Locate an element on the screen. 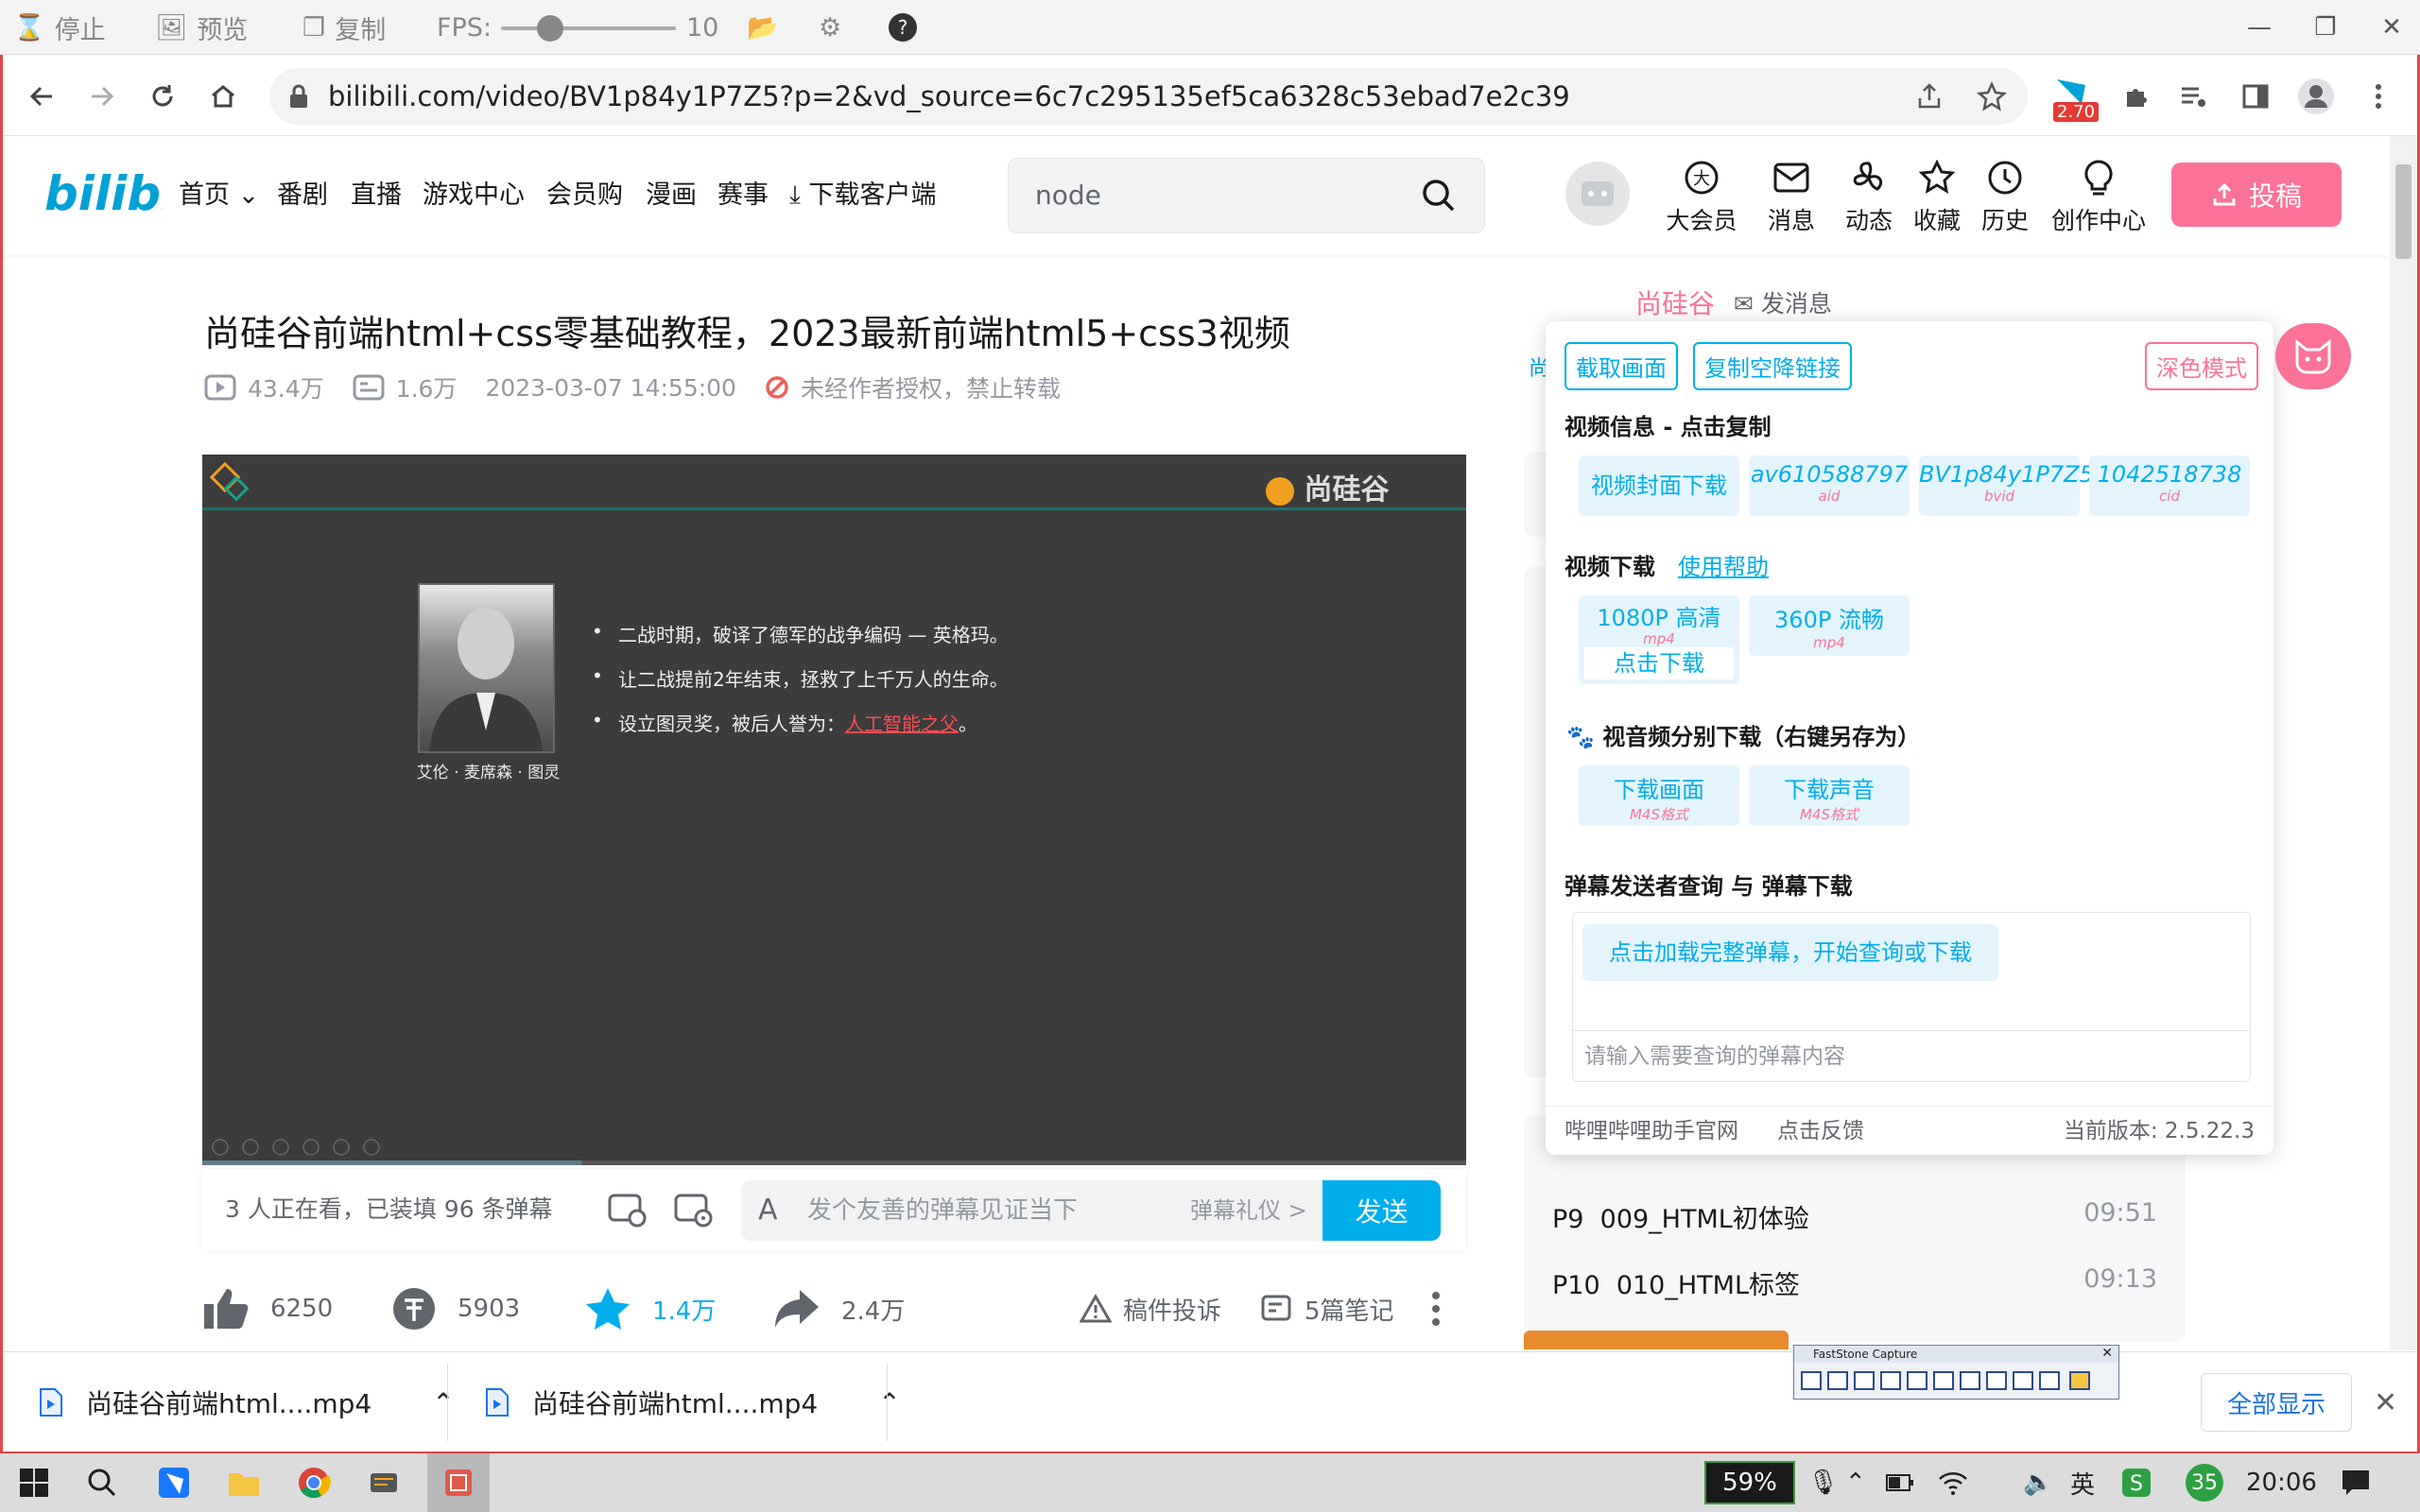  taskbar-capture-app-icon is located at coordinates (458, 1482).